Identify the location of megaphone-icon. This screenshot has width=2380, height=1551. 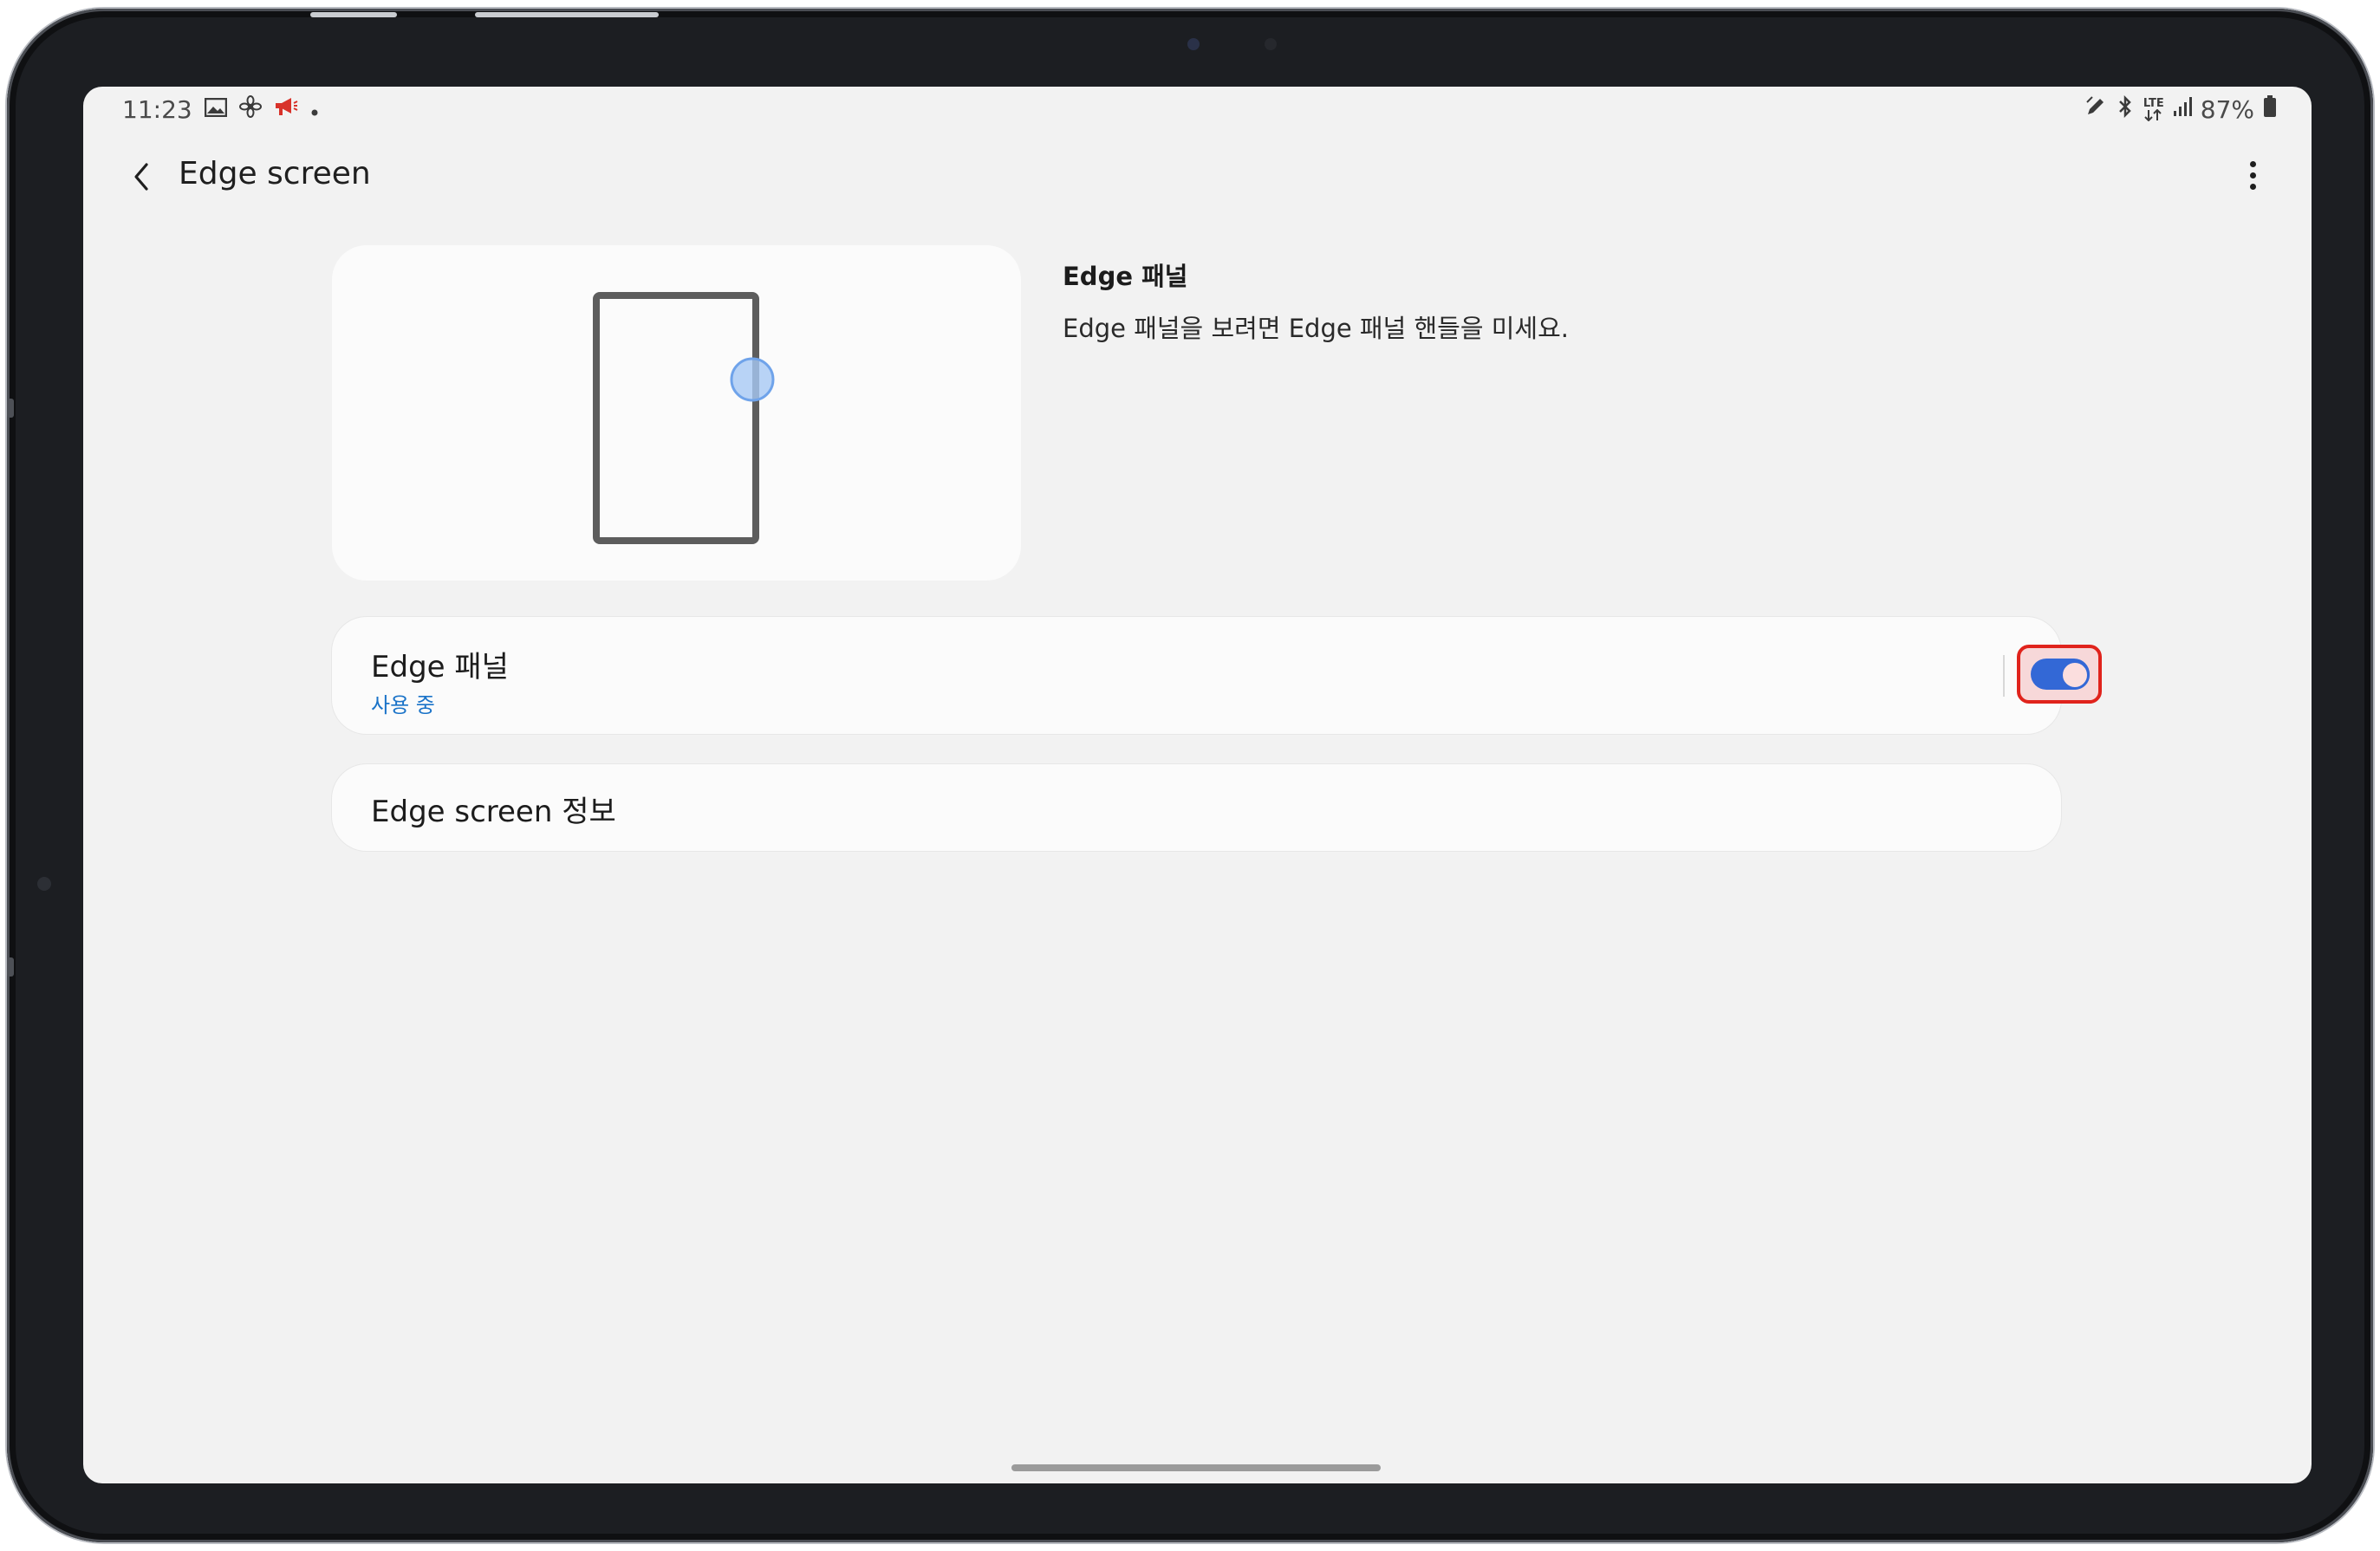
(286, 109).